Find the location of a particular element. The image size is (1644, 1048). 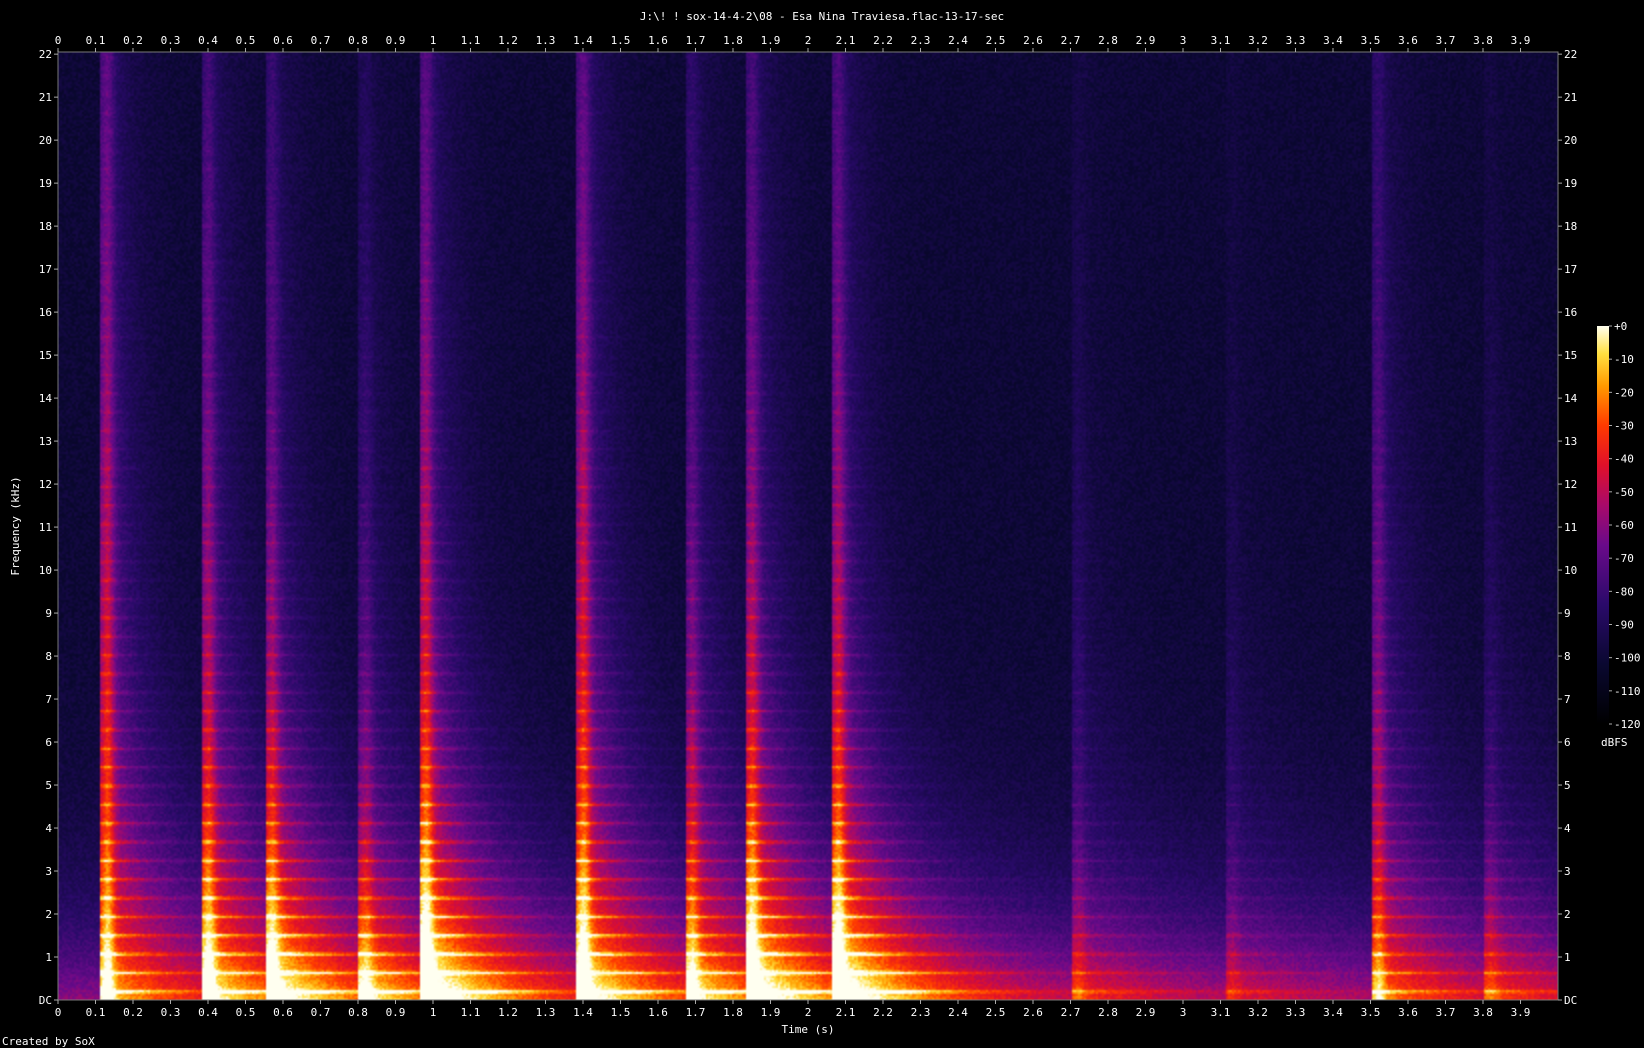

x-tick-label-top: 2 is located at coordinates (808, 40).